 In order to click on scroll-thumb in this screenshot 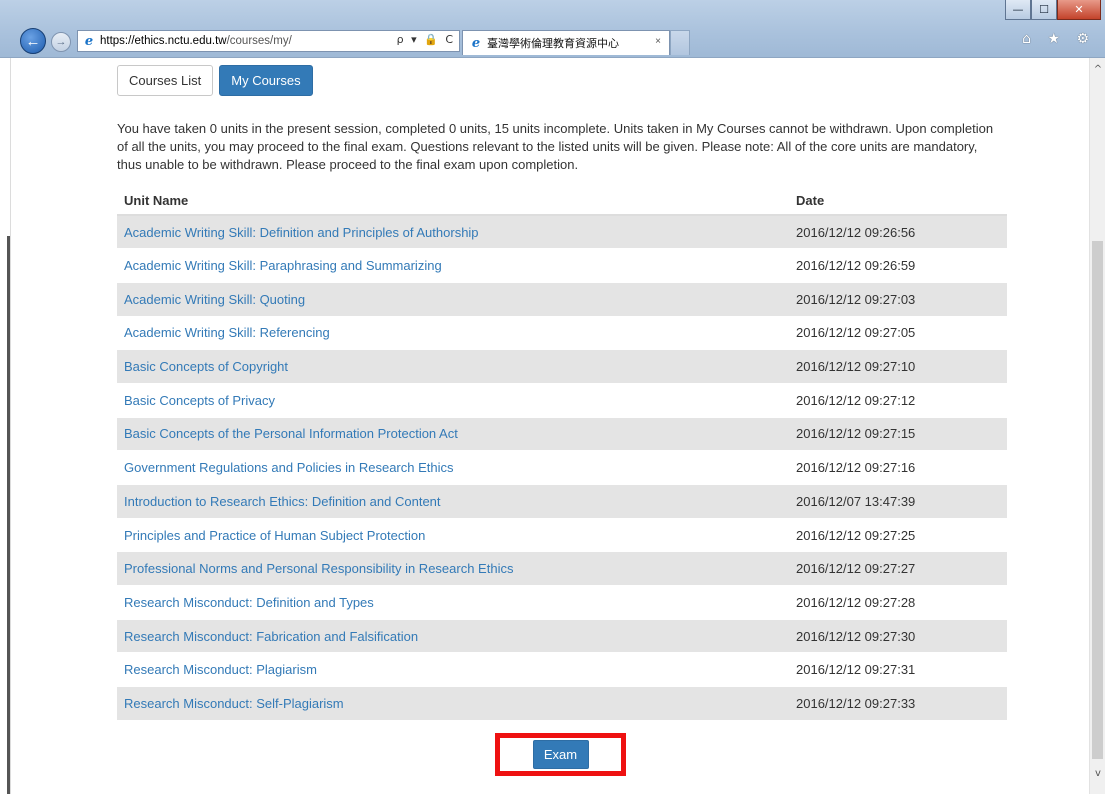, I will do `click(1097, 500)`.